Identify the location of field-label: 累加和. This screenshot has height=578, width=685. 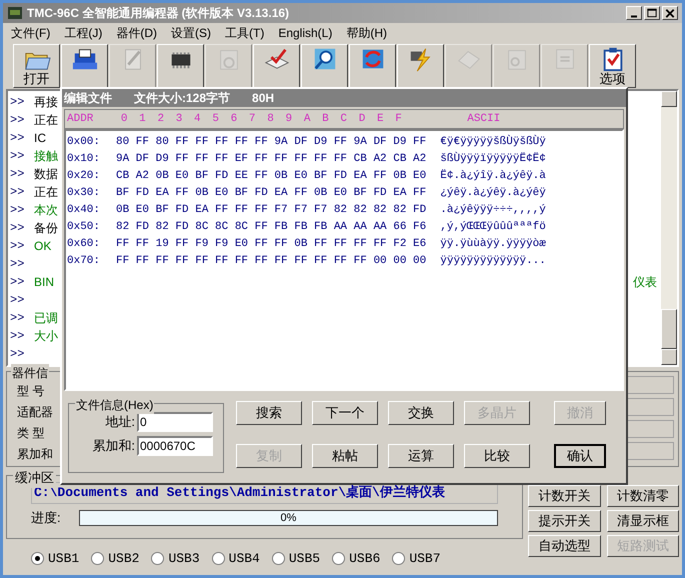
(35, 454).